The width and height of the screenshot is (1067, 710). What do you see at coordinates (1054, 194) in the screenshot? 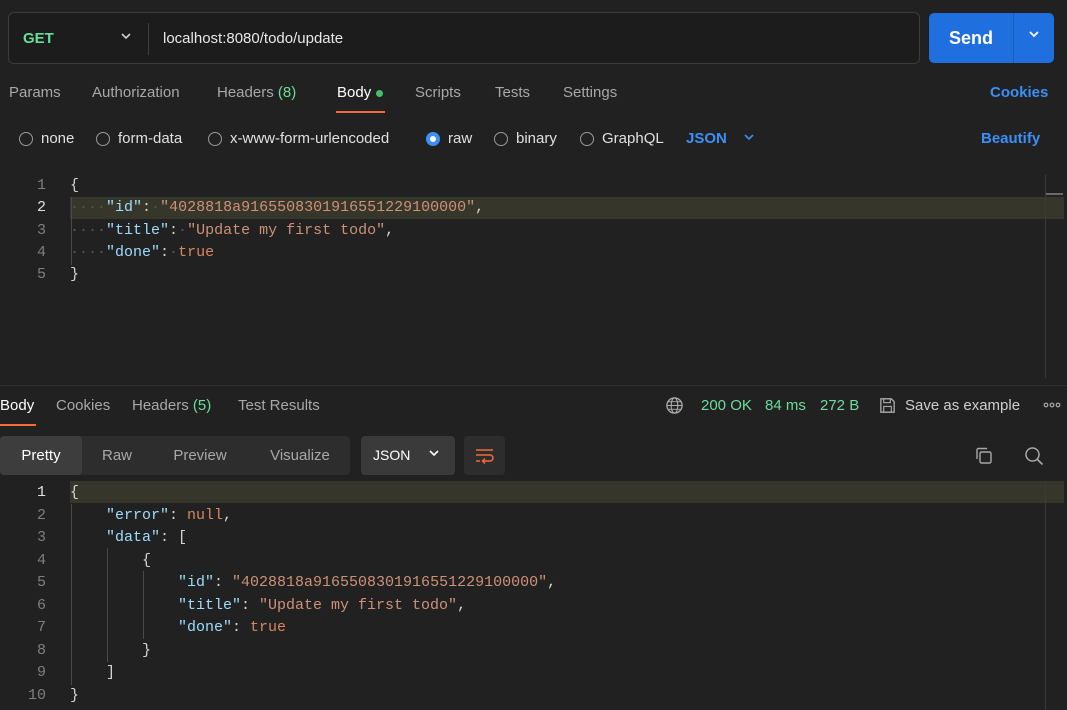
I see `scrollbar-marker` at bounding box center [1054, 194].